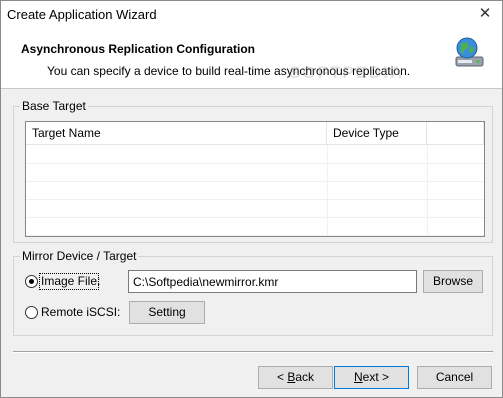  Describe the element at coordinates (347, 72) in the screenshot. I see `watermark: SOFTPEDIA` at that location.